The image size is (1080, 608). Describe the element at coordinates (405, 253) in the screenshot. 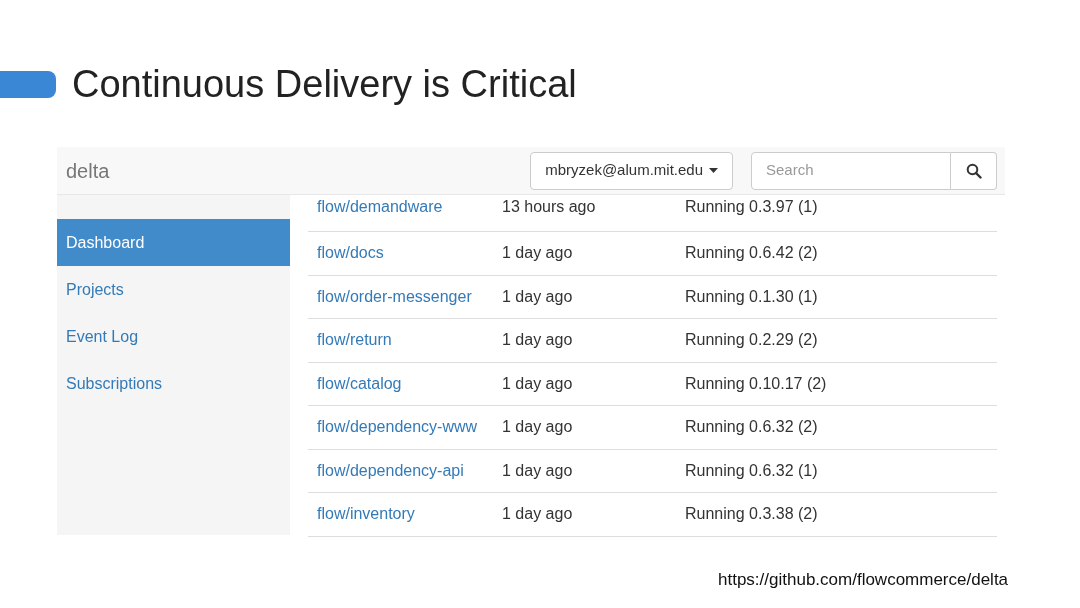

I see `project-link: flow/docs` at that location.